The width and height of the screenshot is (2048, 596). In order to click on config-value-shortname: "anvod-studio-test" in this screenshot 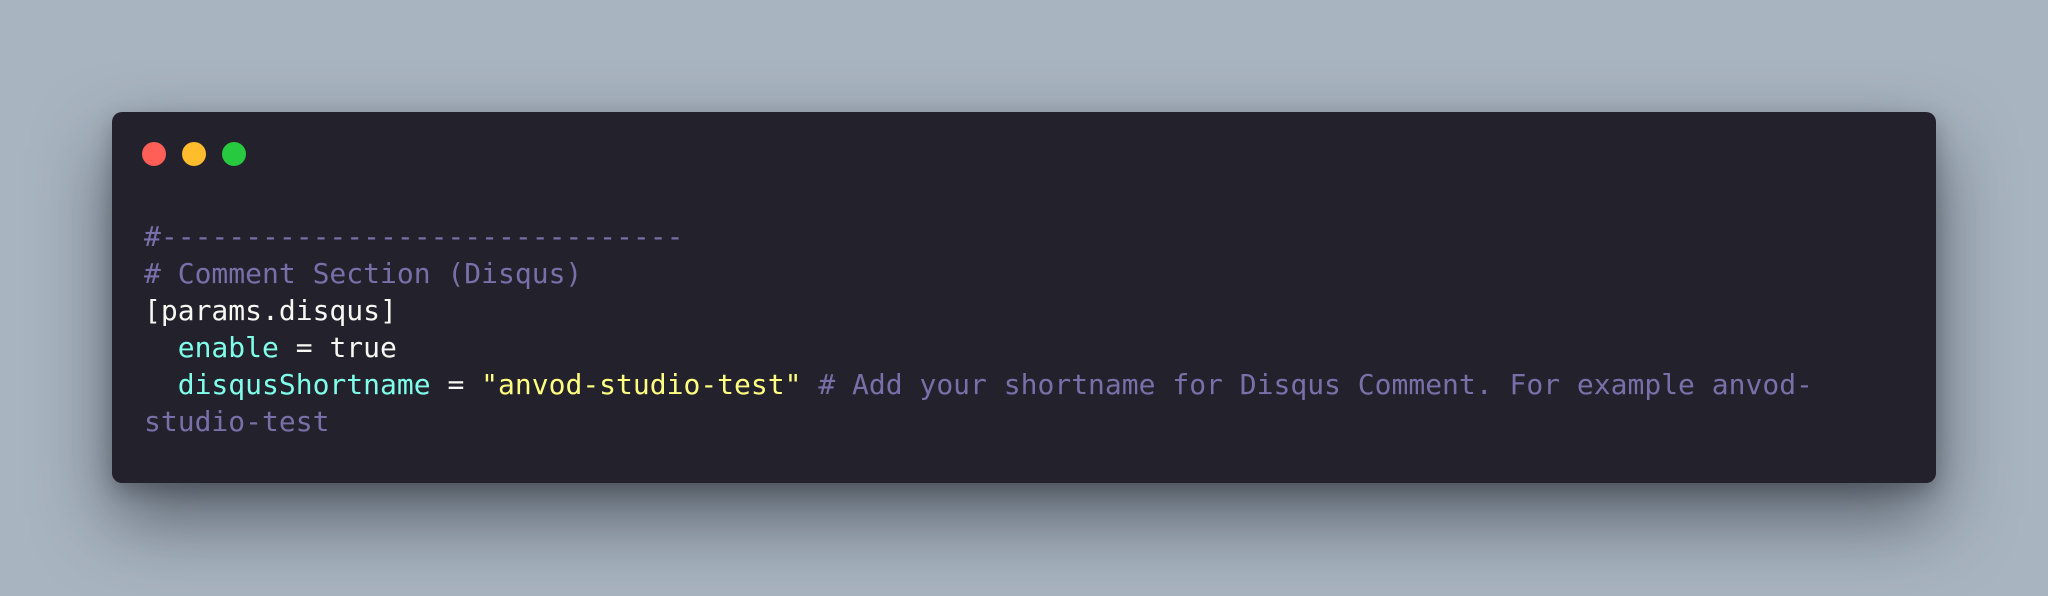, I will do `click(641, 384)`.